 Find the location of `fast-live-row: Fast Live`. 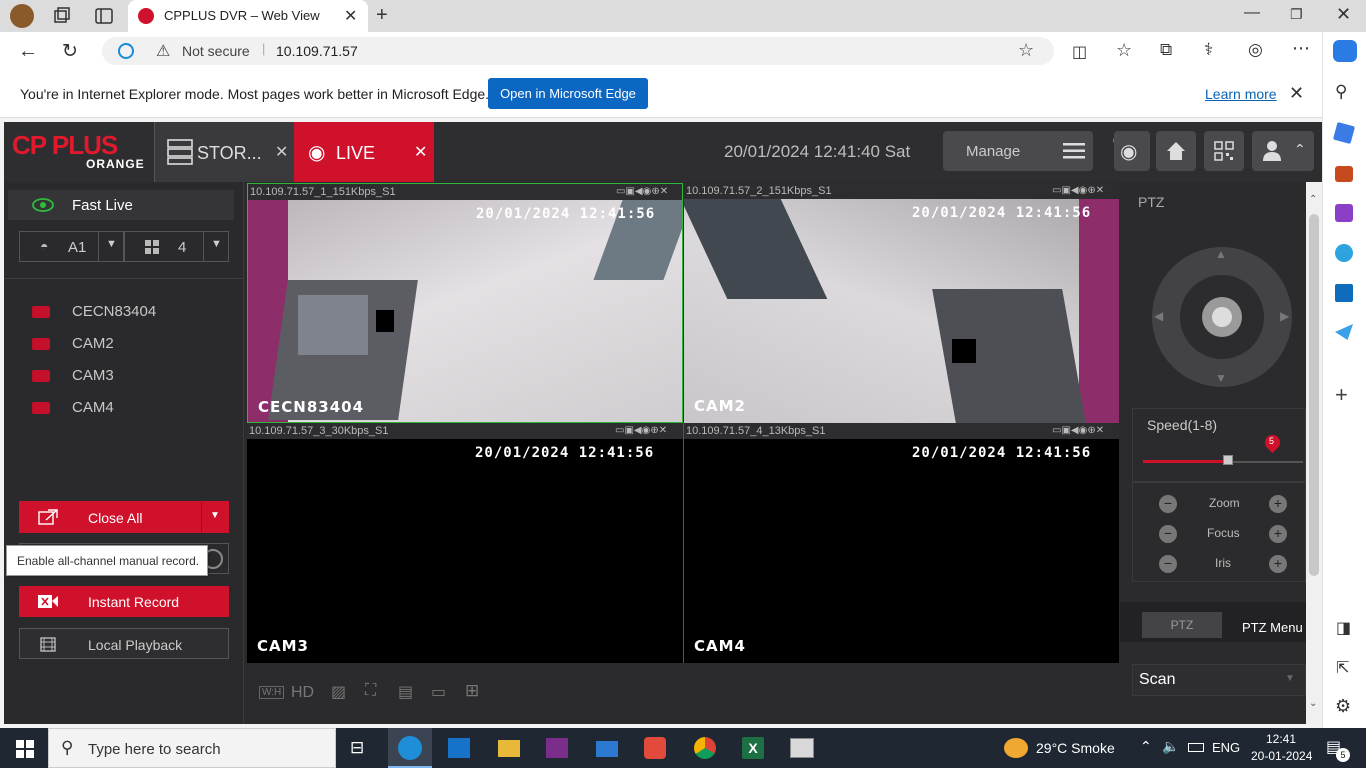

fast-live-row: Fast Live is located at coordinates (121, 205).